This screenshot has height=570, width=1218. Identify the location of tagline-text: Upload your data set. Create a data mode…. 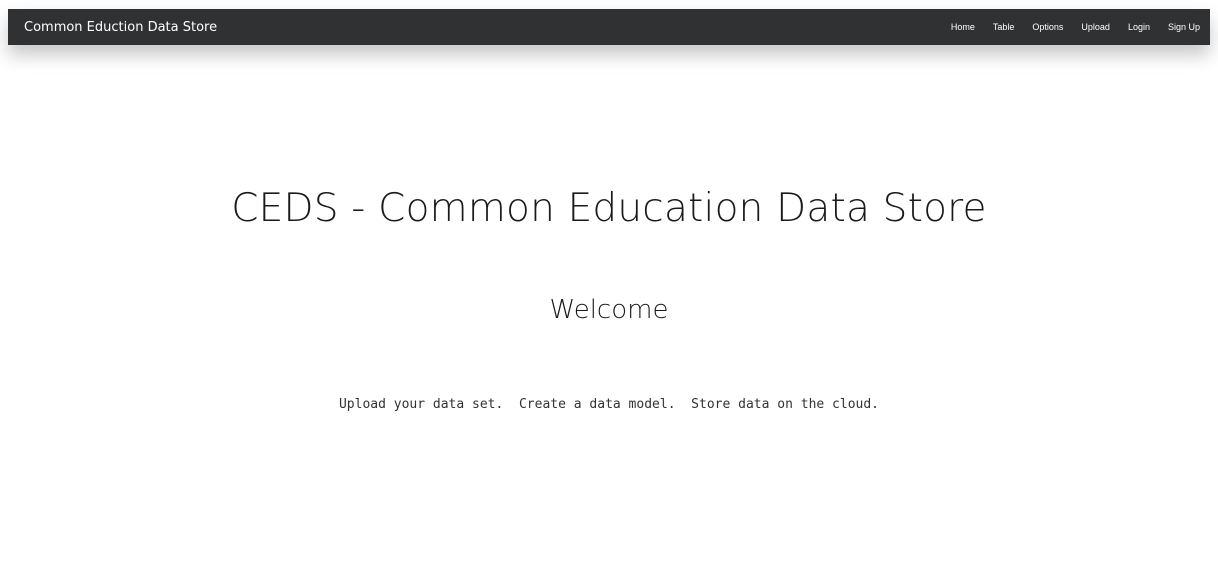
(609, 404).